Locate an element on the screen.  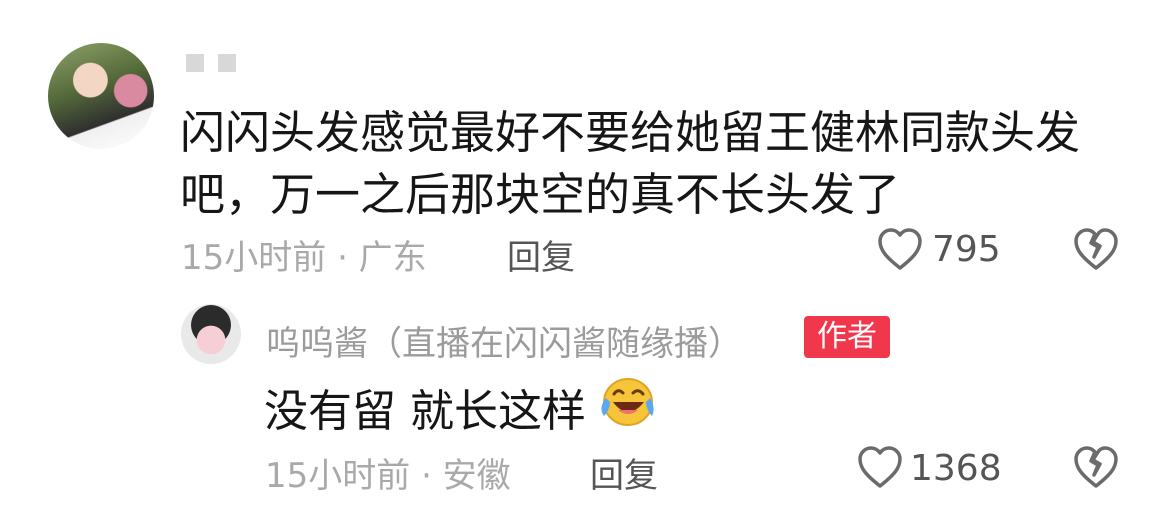
reply-text: 没有留 就长这样 is located at coordinates (425, 411).